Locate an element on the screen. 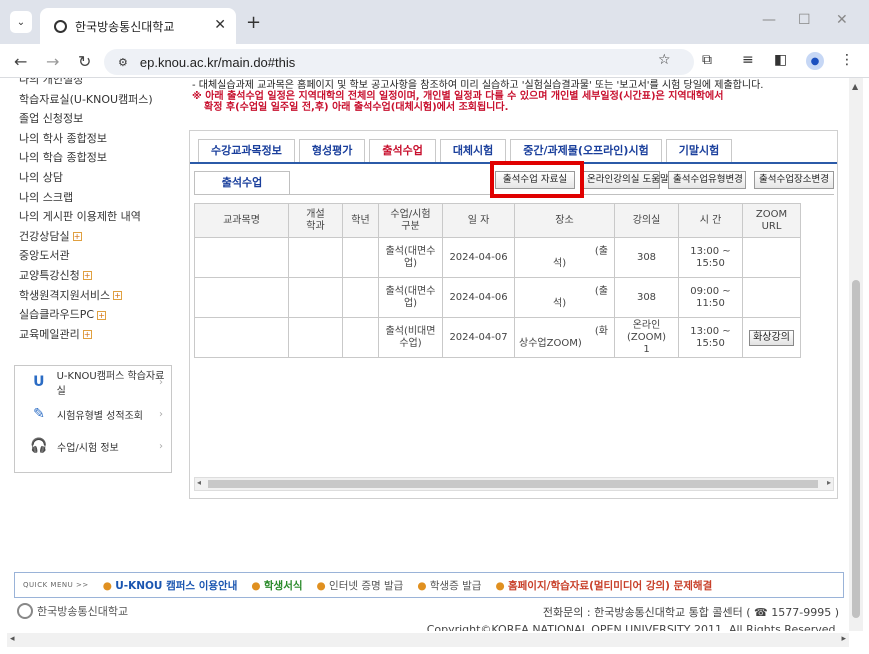  quick-menu-link-text: 학생증 발급 is located at coordinates (455, 585).